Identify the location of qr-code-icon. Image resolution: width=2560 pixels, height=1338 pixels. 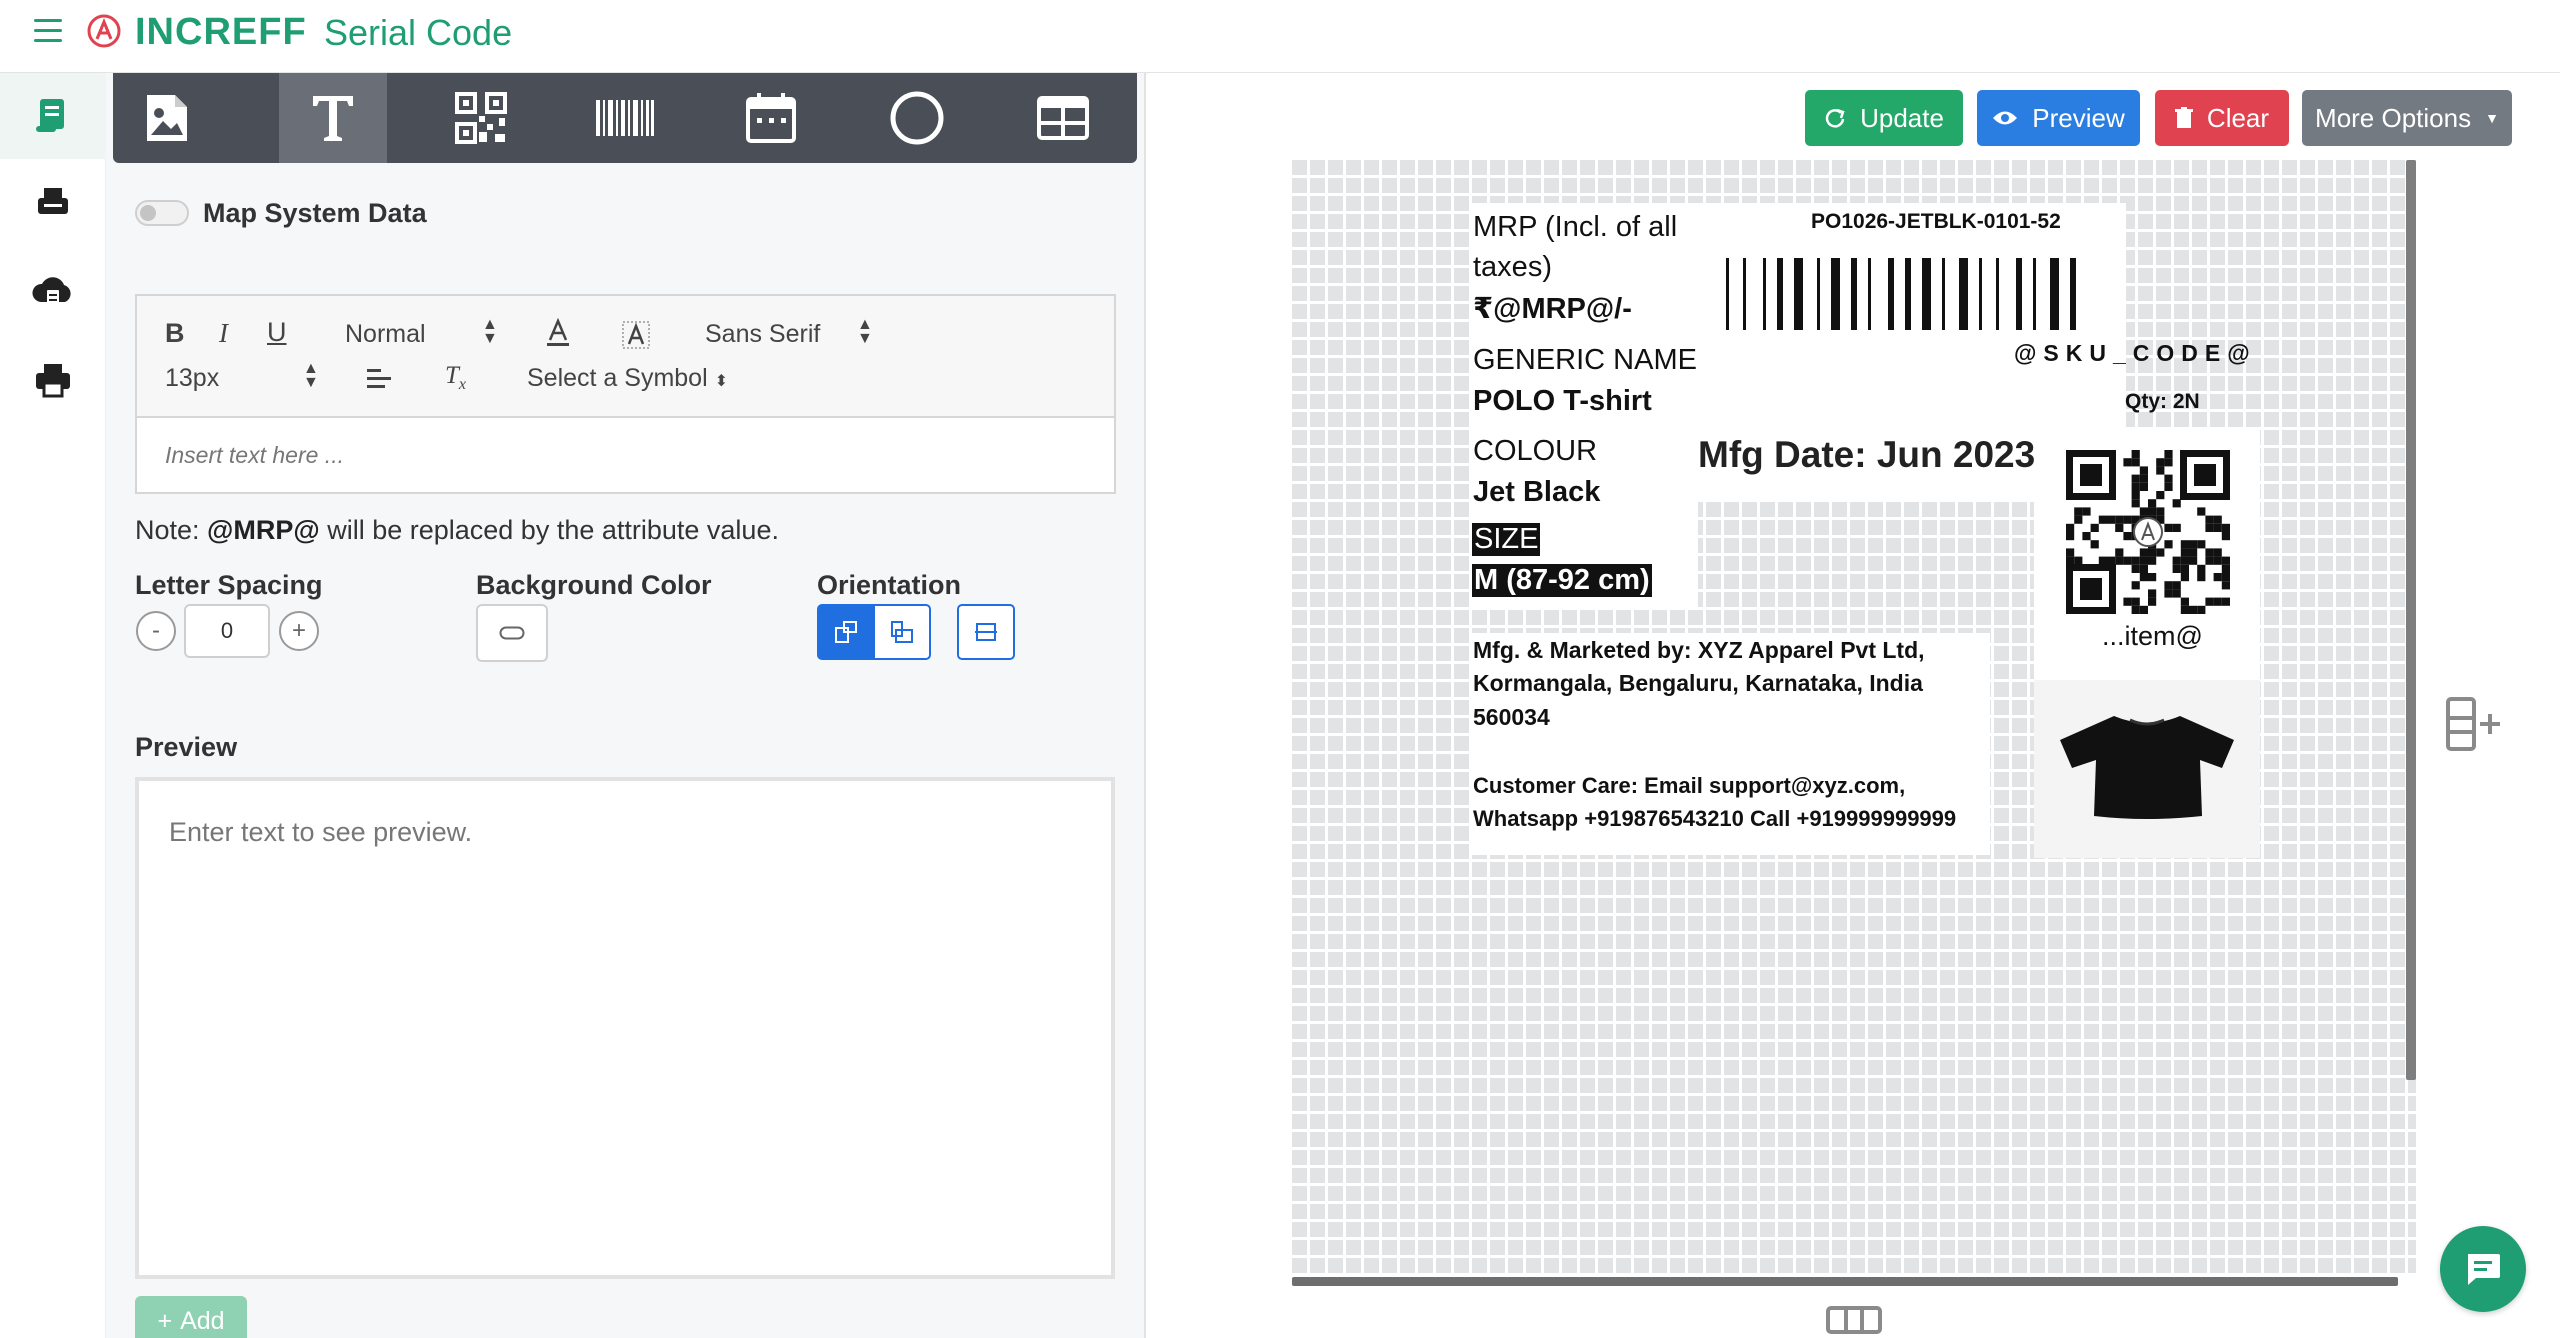
(481, 118).